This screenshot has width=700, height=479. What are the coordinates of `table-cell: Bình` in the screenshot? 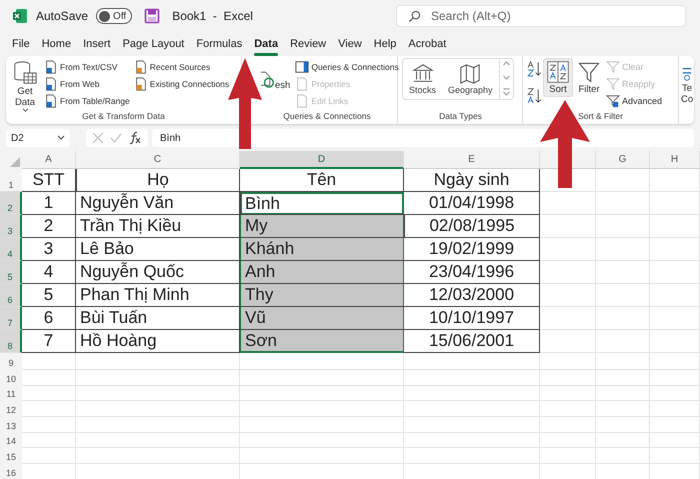 It's located at (322, 203).